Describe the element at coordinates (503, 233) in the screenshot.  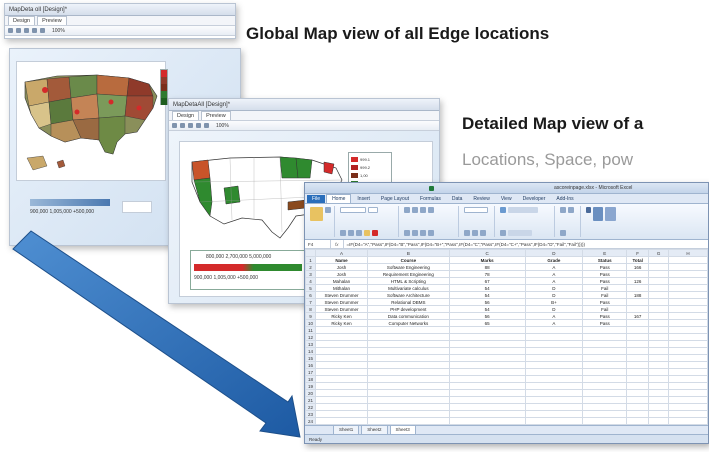
I see `format-table-icon` at that location.